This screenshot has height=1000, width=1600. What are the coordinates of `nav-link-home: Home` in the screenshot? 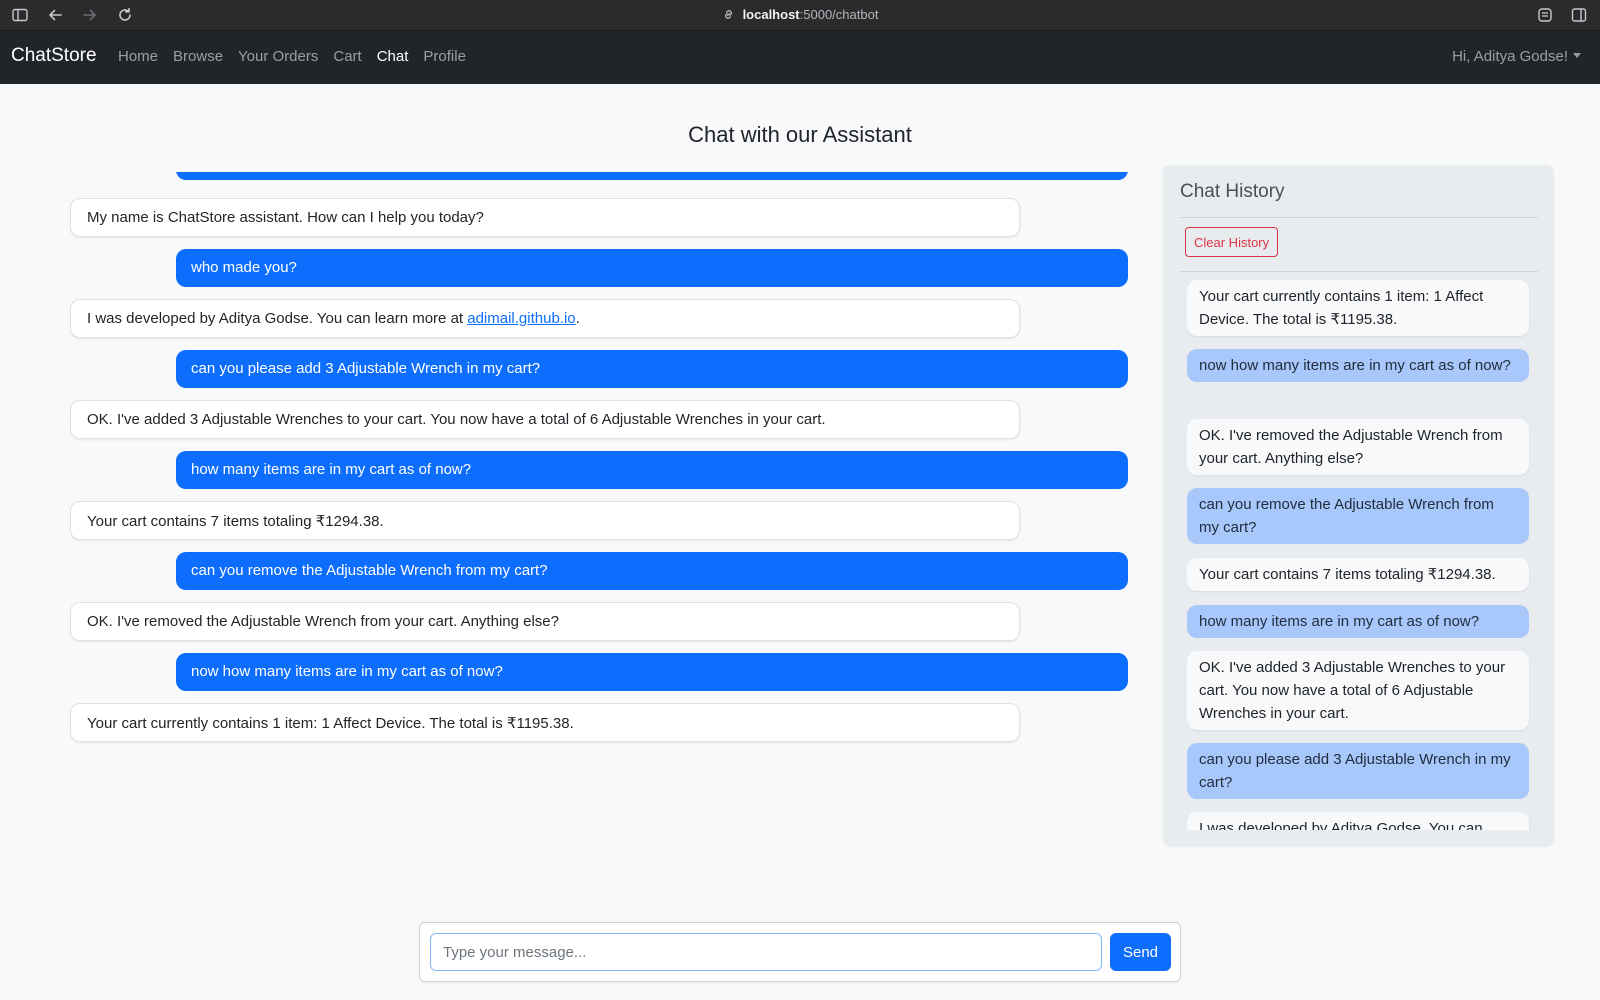 It's located at (138, 56).